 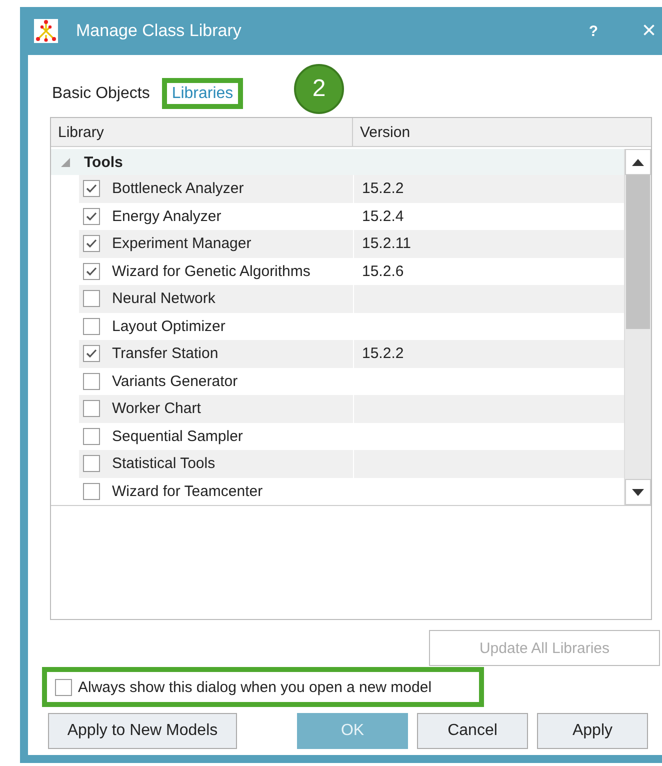 I want to click on dialog-button: Cancel, so click(x=472, y=731).